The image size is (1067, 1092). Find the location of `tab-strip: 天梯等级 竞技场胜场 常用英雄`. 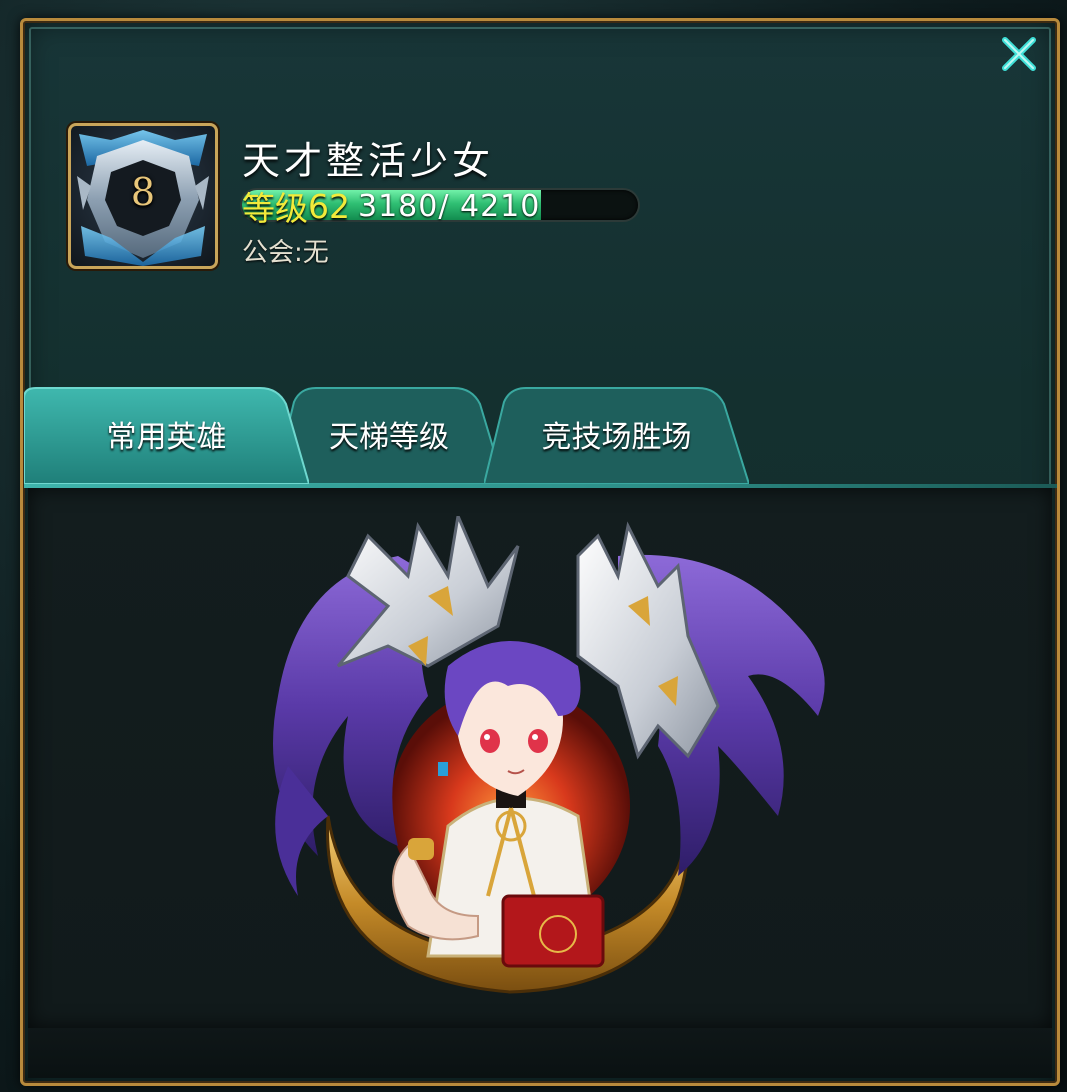

tab-strip: 天梯等级 竞技场胜场 常用英雄 is located at coordinates (540, 436).